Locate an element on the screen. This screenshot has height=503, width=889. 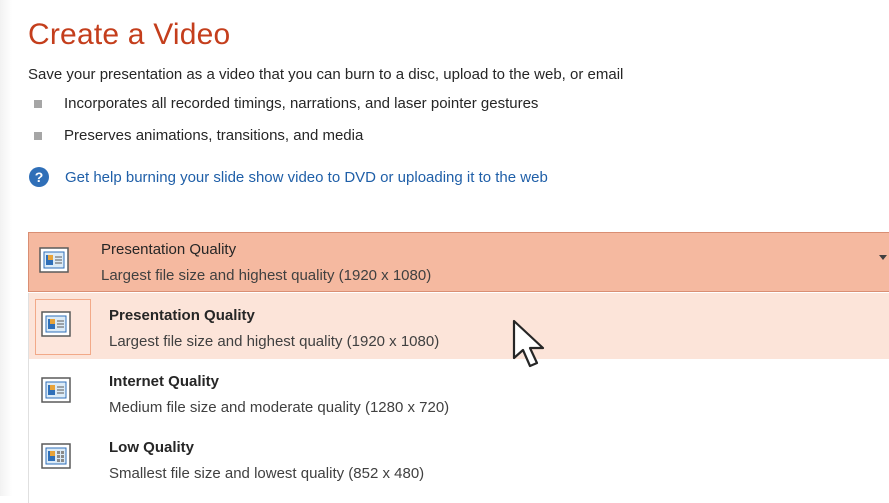
option-title: Internet Quality is located at coordinates (164, 381).